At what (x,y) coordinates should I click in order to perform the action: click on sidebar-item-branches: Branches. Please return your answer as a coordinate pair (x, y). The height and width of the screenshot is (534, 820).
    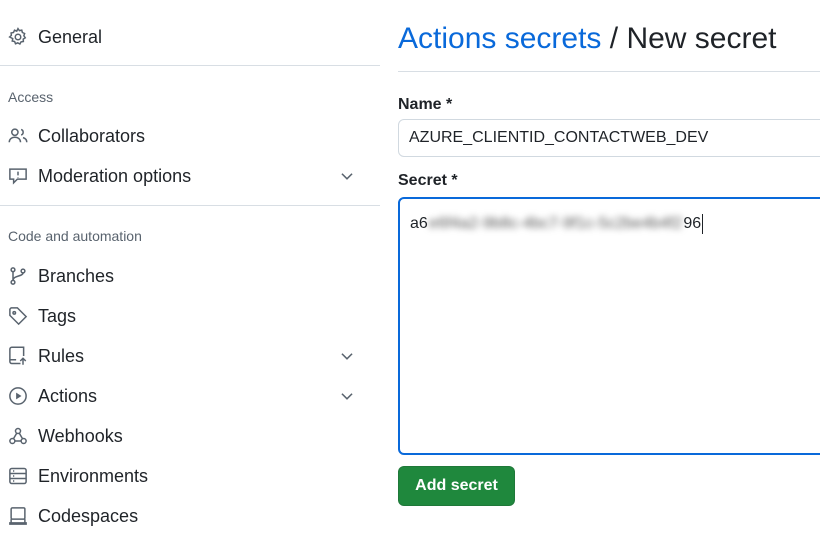
    Looking at the image, I should click on (186, 276).